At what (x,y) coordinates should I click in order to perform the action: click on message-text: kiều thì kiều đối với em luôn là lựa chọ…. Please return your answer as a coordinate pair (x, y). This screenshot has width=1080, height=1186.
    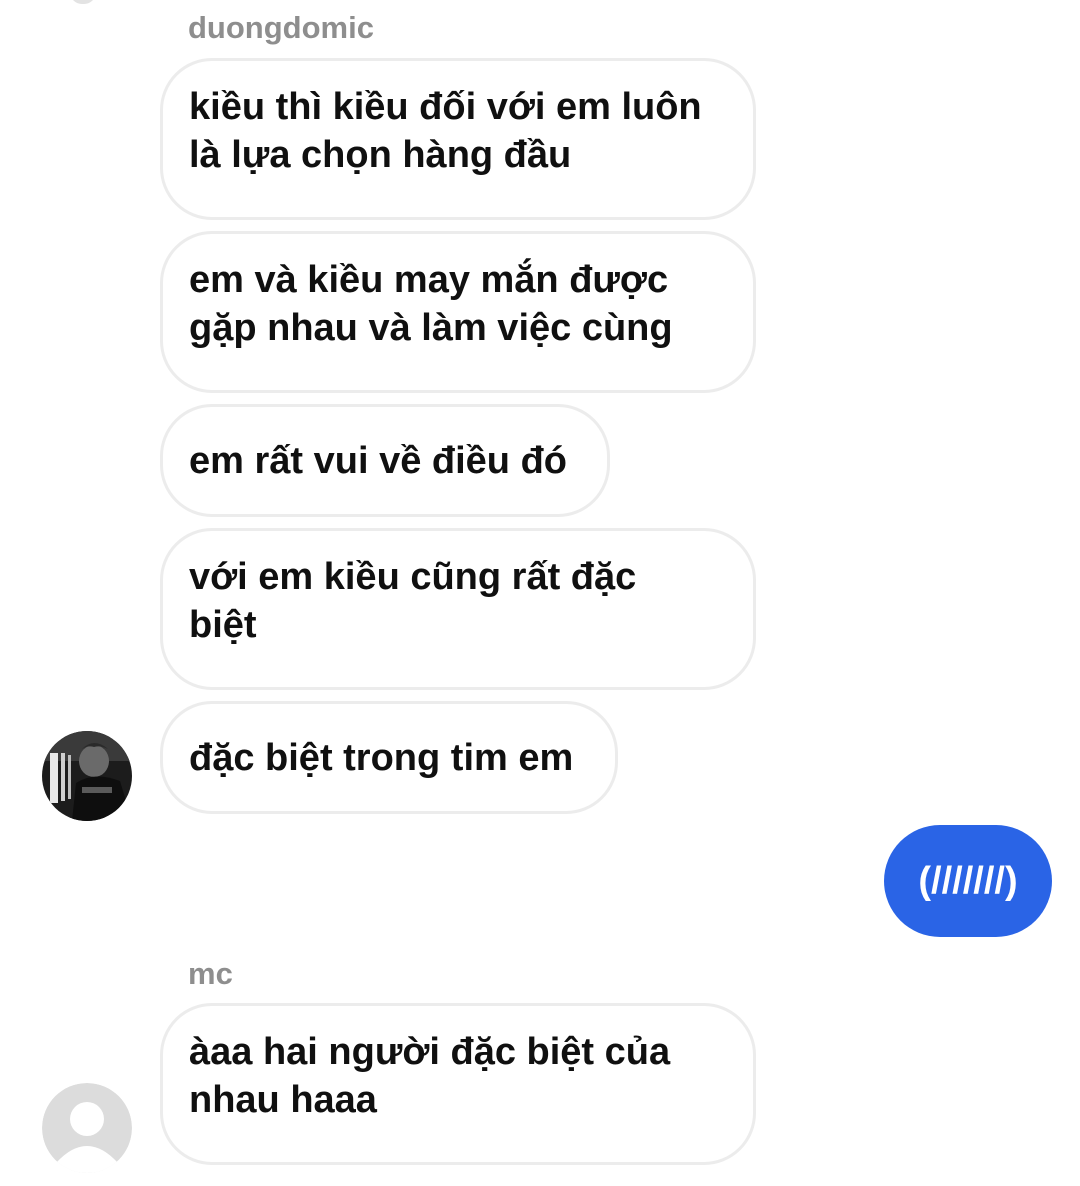
    Looking at the image, I should click on (445, 131).